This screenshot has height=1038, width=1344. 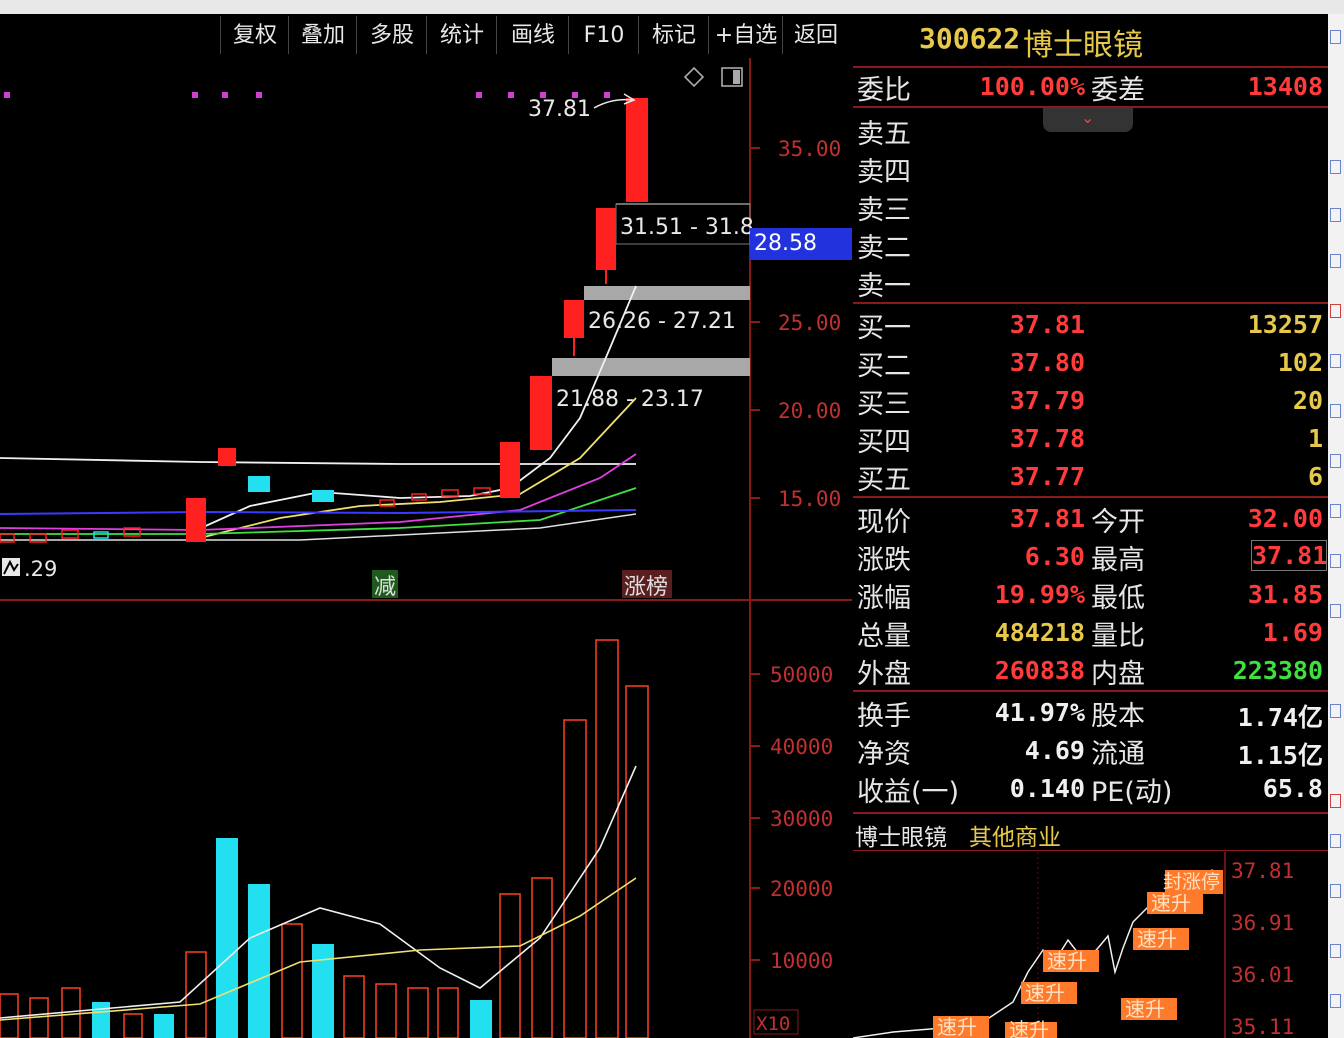 I want to click on quote-label-change: 涨跌, so click(x=884, y=560).